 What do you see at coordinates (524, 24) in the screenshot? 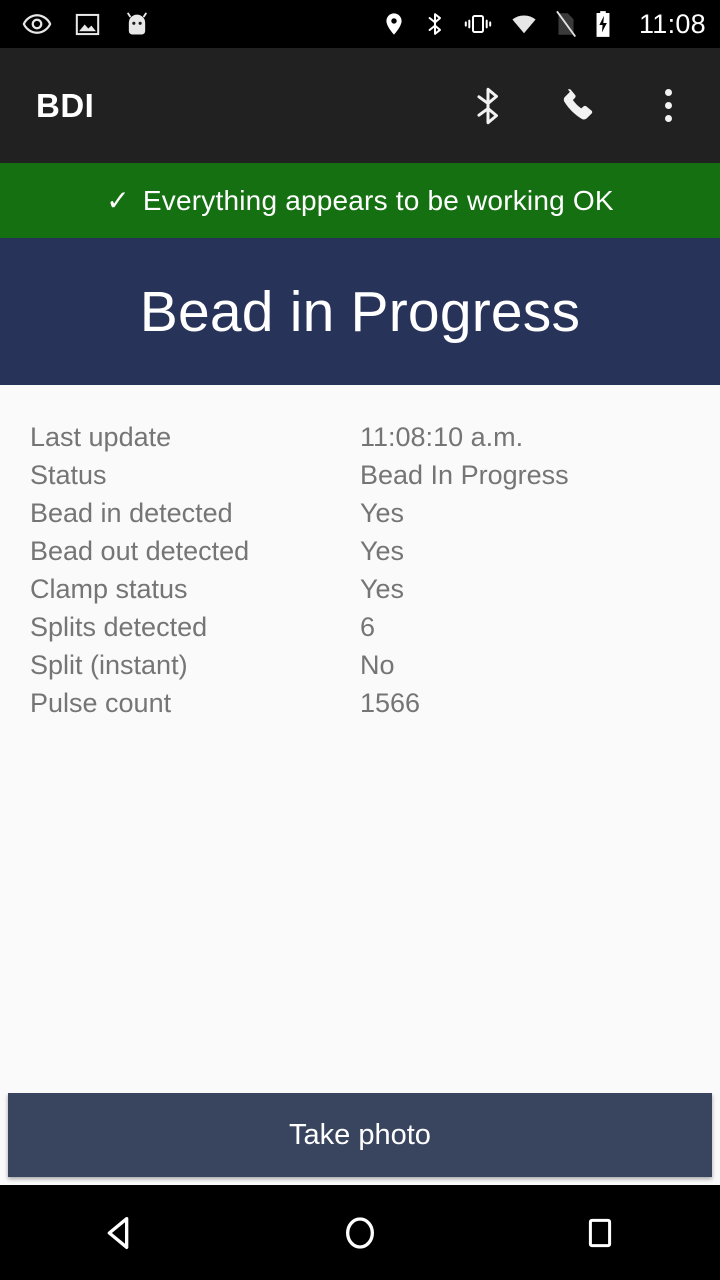
I see `wifi-icon` at bounding box center [524, 24].